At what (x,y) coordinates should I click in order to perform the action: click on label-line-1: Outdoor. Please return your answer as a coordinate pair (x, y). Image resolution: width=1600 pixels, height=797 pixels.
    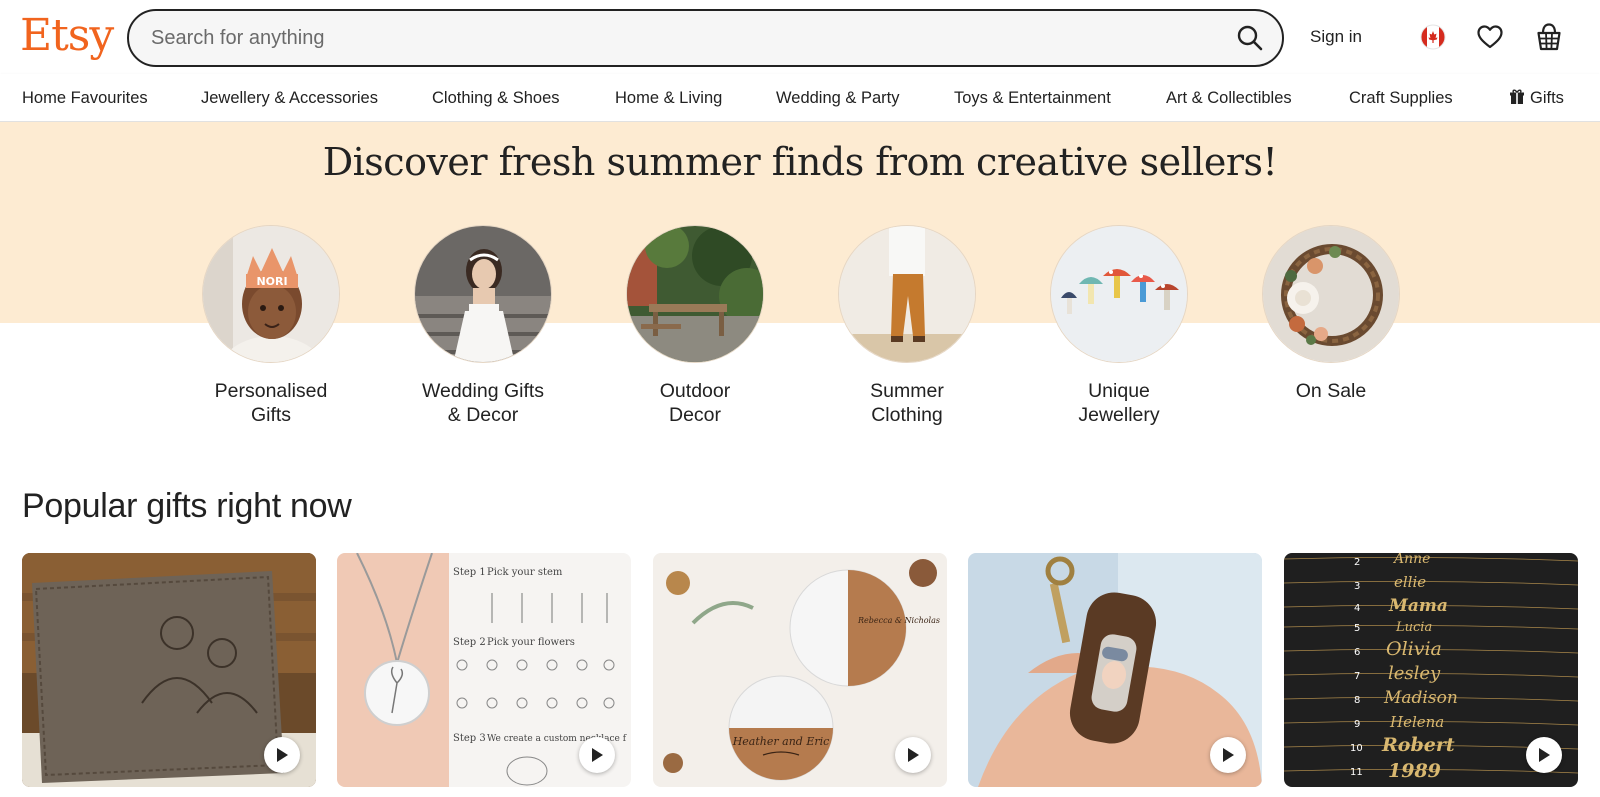
    Looking at the image, I should click on (695, 391).